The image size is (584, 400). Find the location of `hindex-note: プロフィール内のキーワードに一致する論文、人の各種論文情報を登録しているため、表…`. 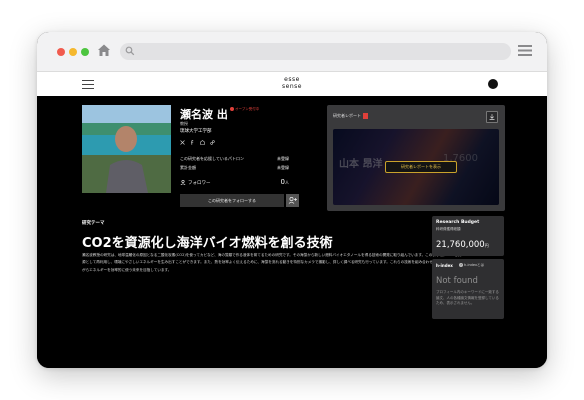

hindex-note: プロフィール内のキーワードに一致する論文、人の各種論文情報を登録しているため、表… is located at coordinates (467, 297).